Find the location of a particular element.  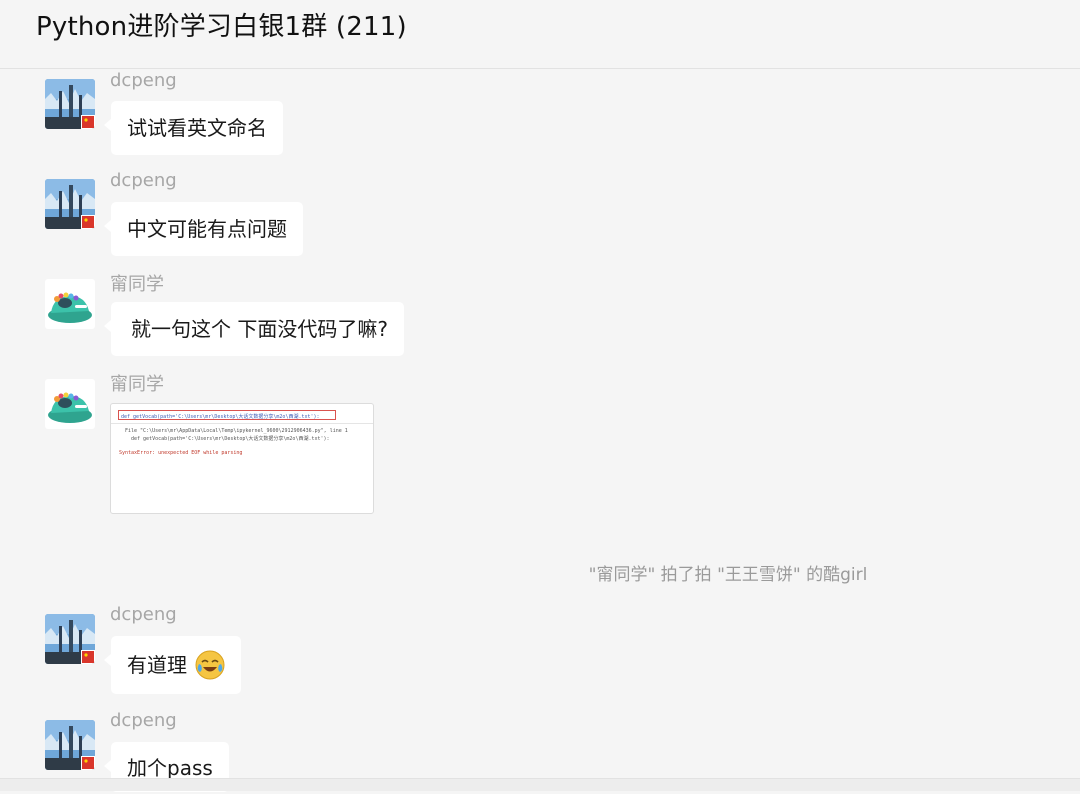

message-bubble: 中文可能有点问题 is located at coordinates (203, 229).